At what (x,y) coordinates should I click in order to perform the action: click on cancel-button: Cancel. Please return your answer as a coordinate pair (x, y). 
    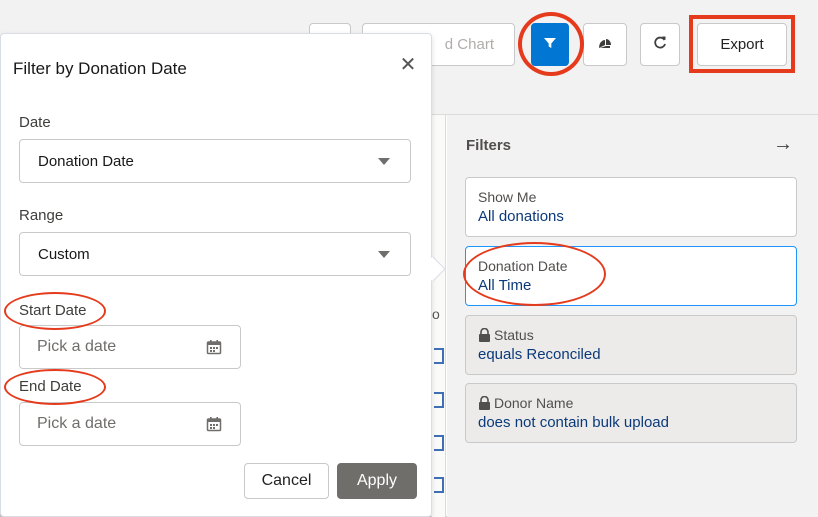
    Looking at the image, I should click on (286, 481).